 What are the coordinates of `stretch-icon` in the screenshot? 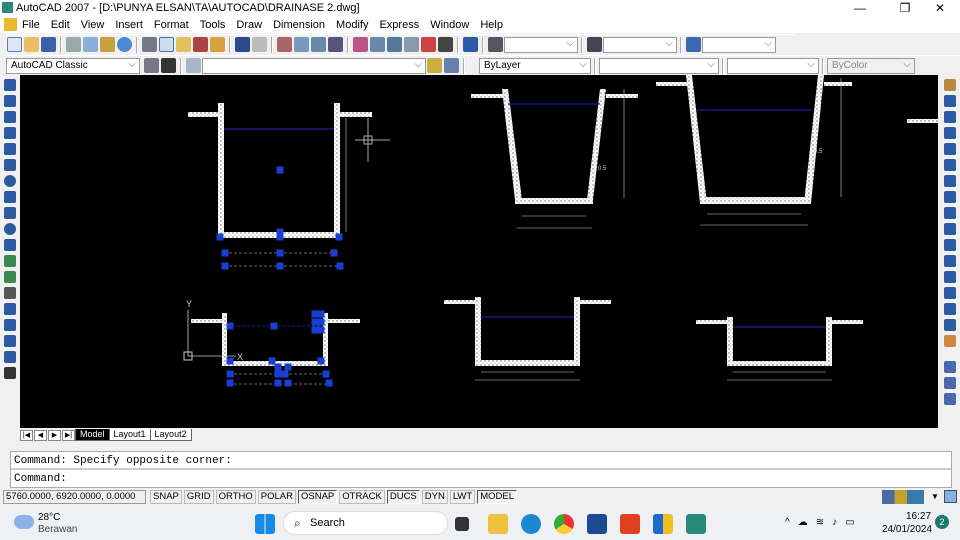 It's located at (950, 213).